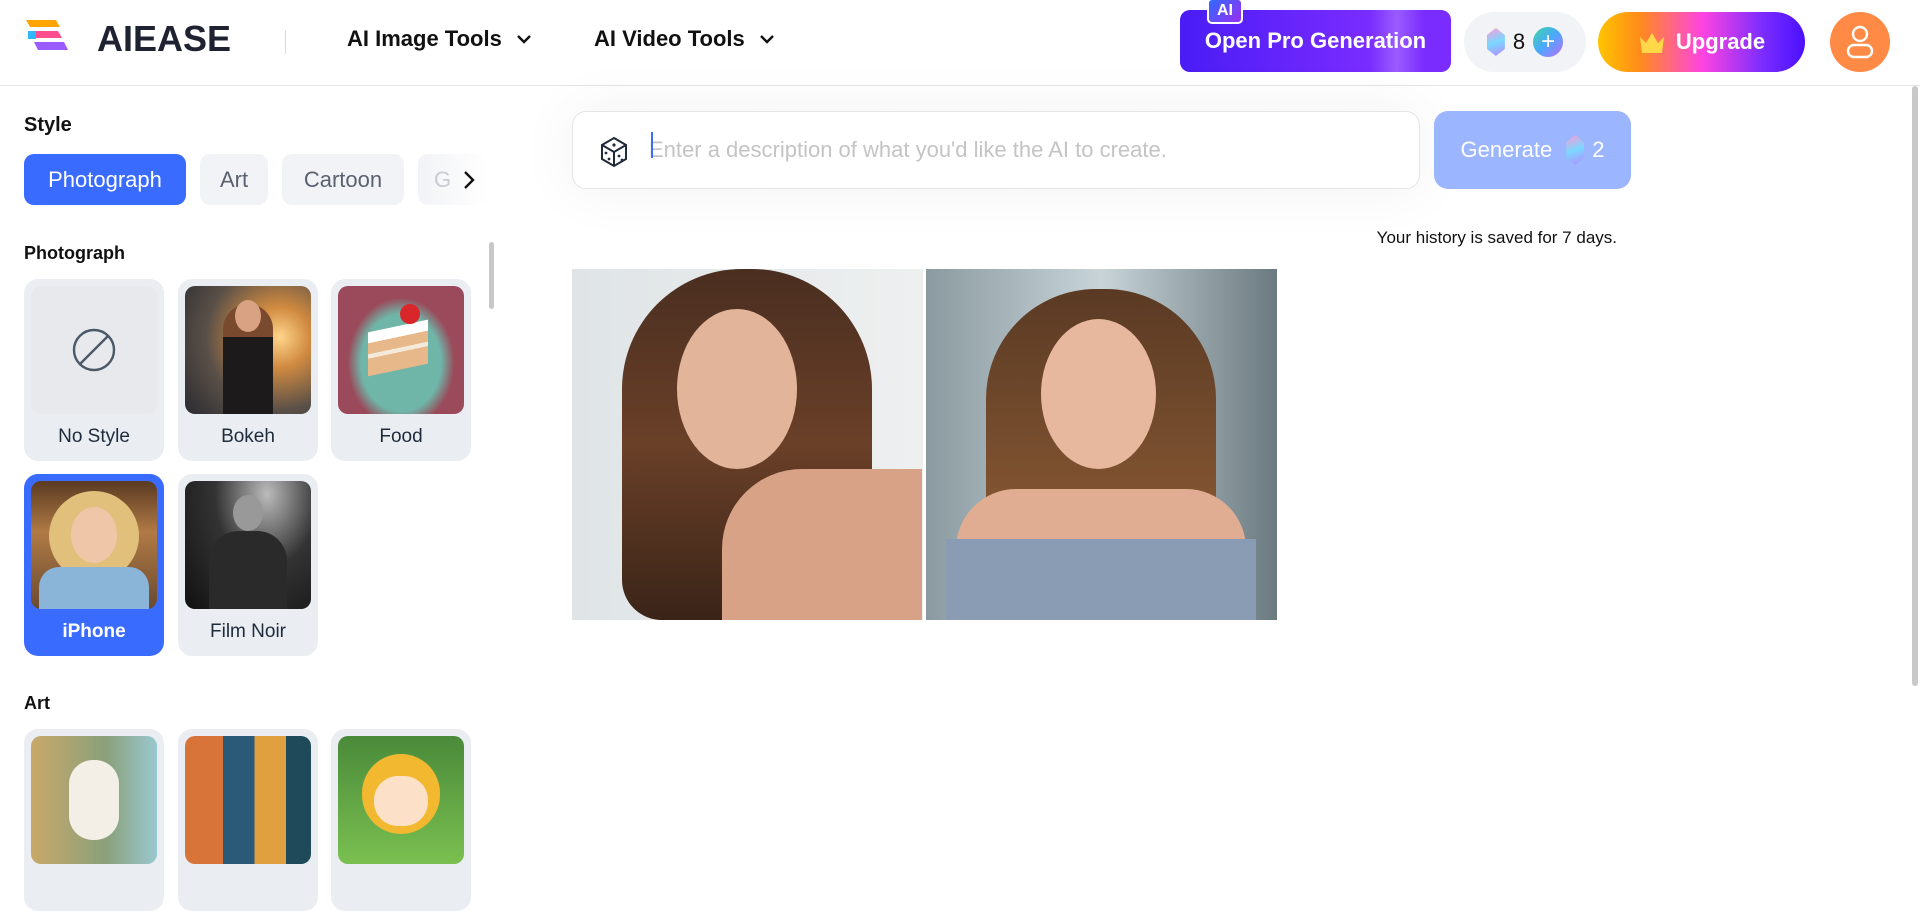  Describe the element at coordinates (164, 38) in the screenshot. I see `logo-text: AIEASE` at that location.